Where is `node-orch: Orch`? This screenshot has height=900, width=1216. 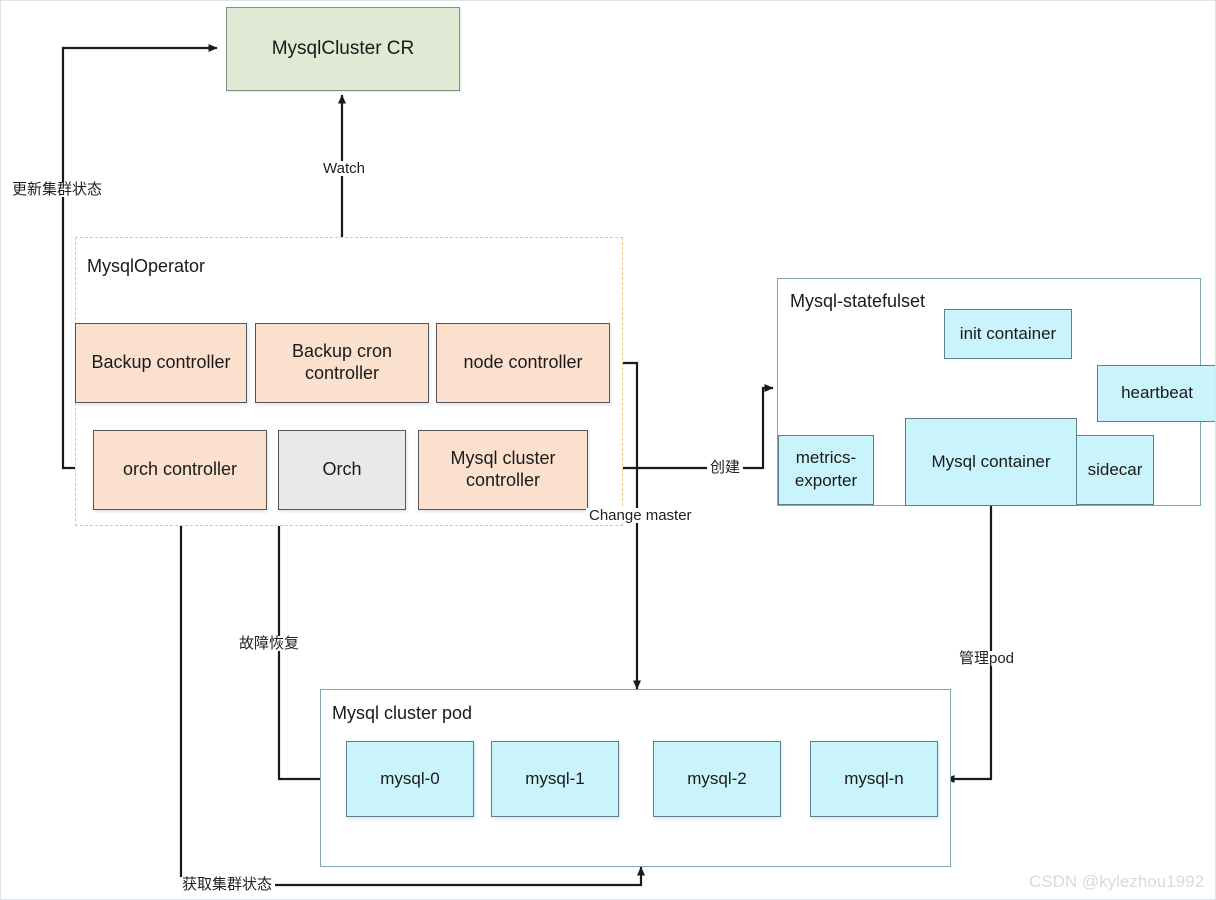
node-orch: Orch is located at coordinates (342, 470).